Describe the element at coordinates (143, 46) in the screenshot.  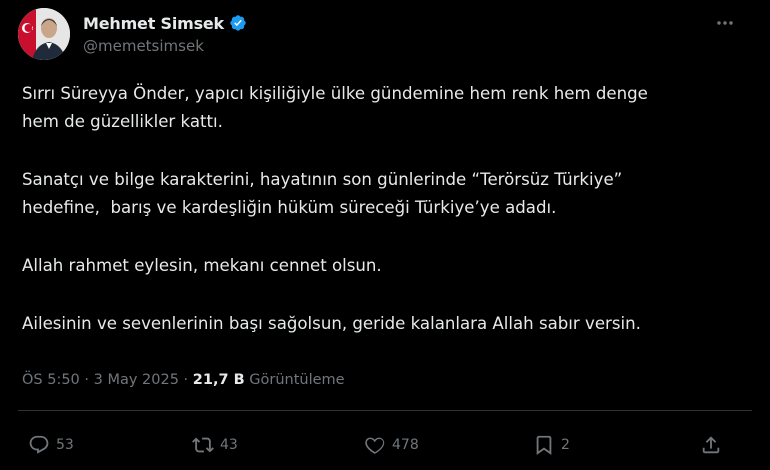
I see `author-handle: @memetsimsek` at that location.